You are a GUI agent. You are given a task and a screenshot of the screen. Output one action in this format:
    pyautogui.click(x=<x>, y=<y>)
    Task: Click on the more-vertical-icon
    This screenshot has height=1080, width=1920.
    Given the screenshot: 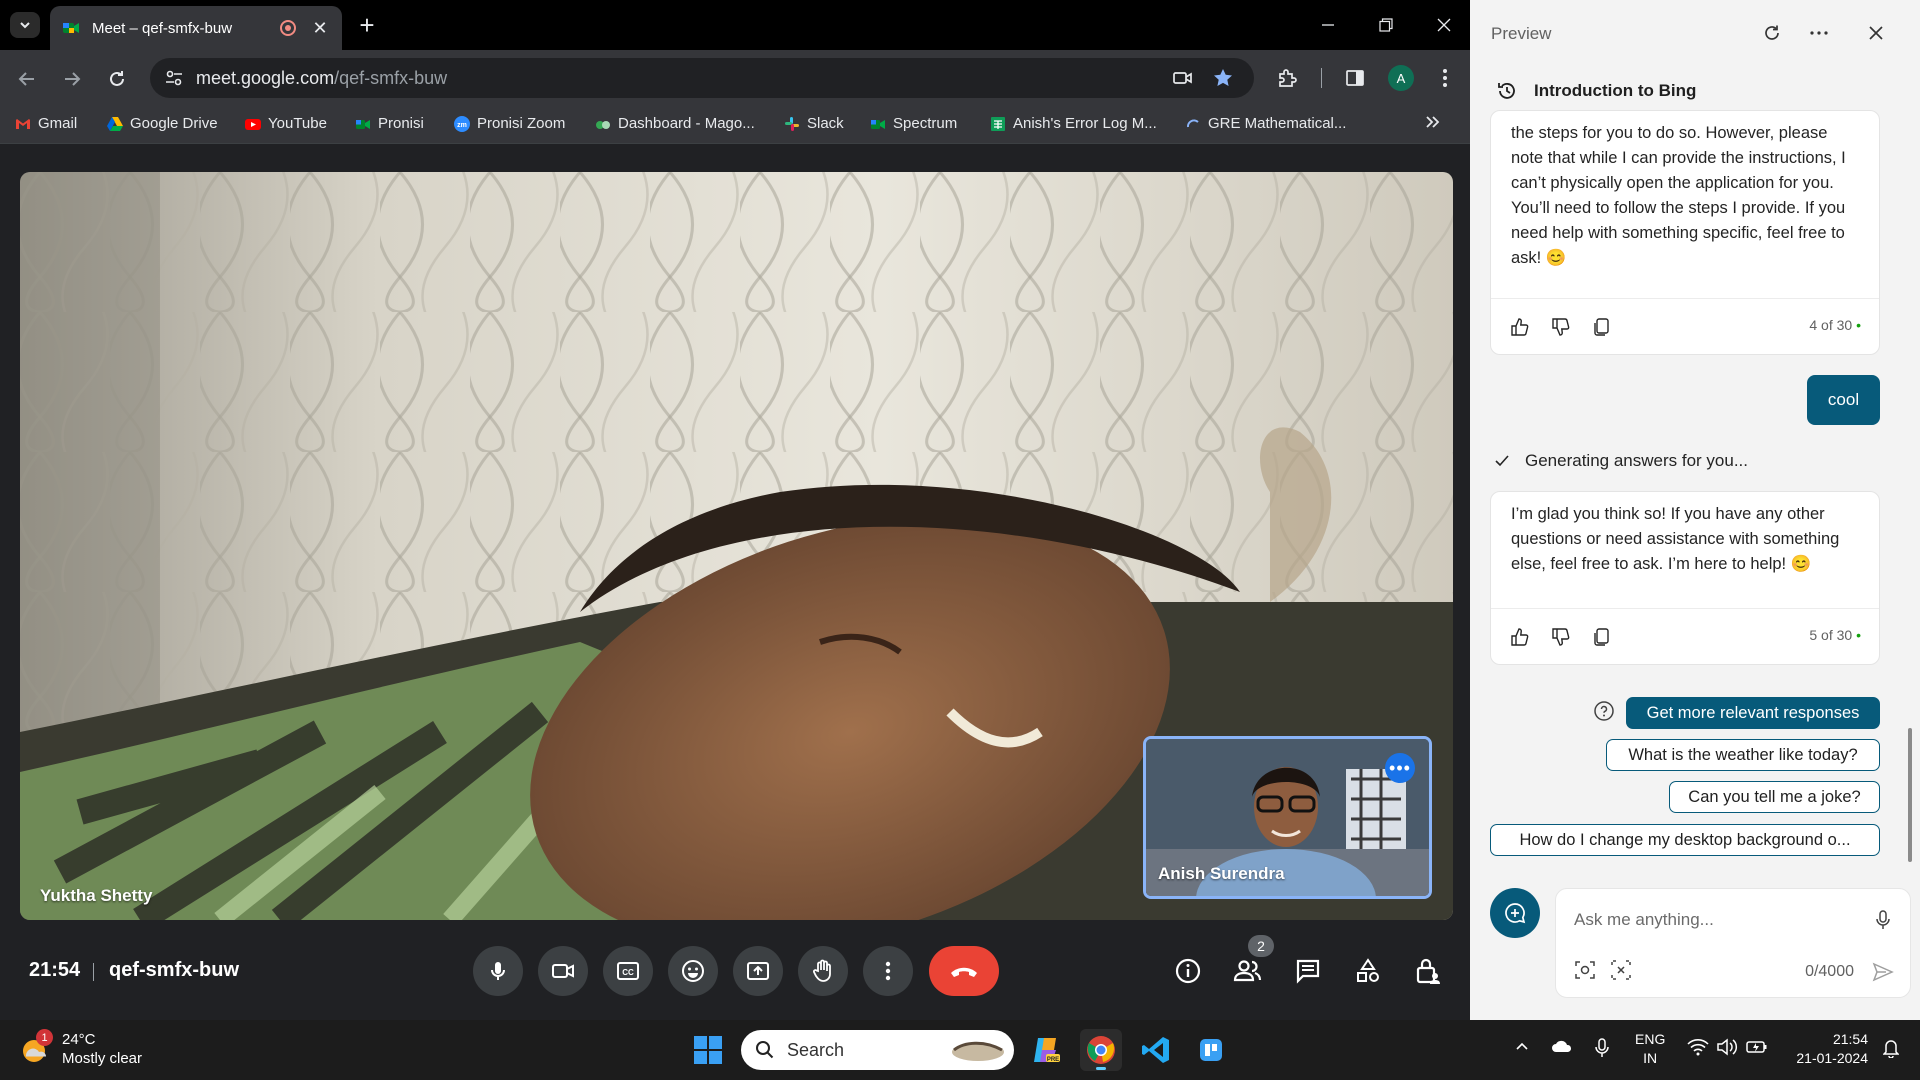 What is the action you would take?
    pyautogui.click(x=888, y=971)
    